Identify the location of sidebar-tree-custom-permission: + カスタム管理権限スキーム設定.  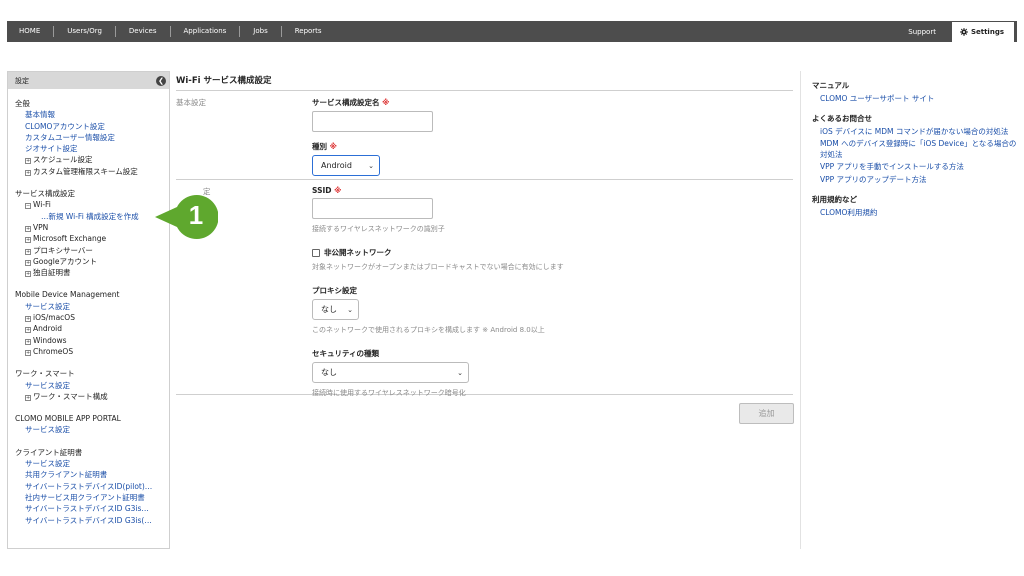
(92, 171).